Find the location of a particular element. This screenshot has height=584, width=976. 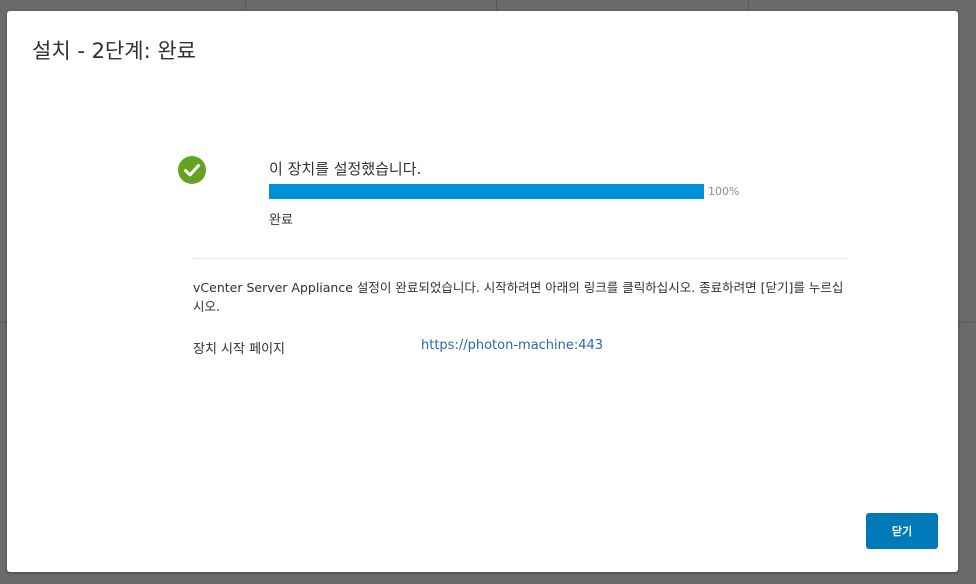

dialog-title: 설치 - 2단계: 완료 is located at coordinates (114, 51).